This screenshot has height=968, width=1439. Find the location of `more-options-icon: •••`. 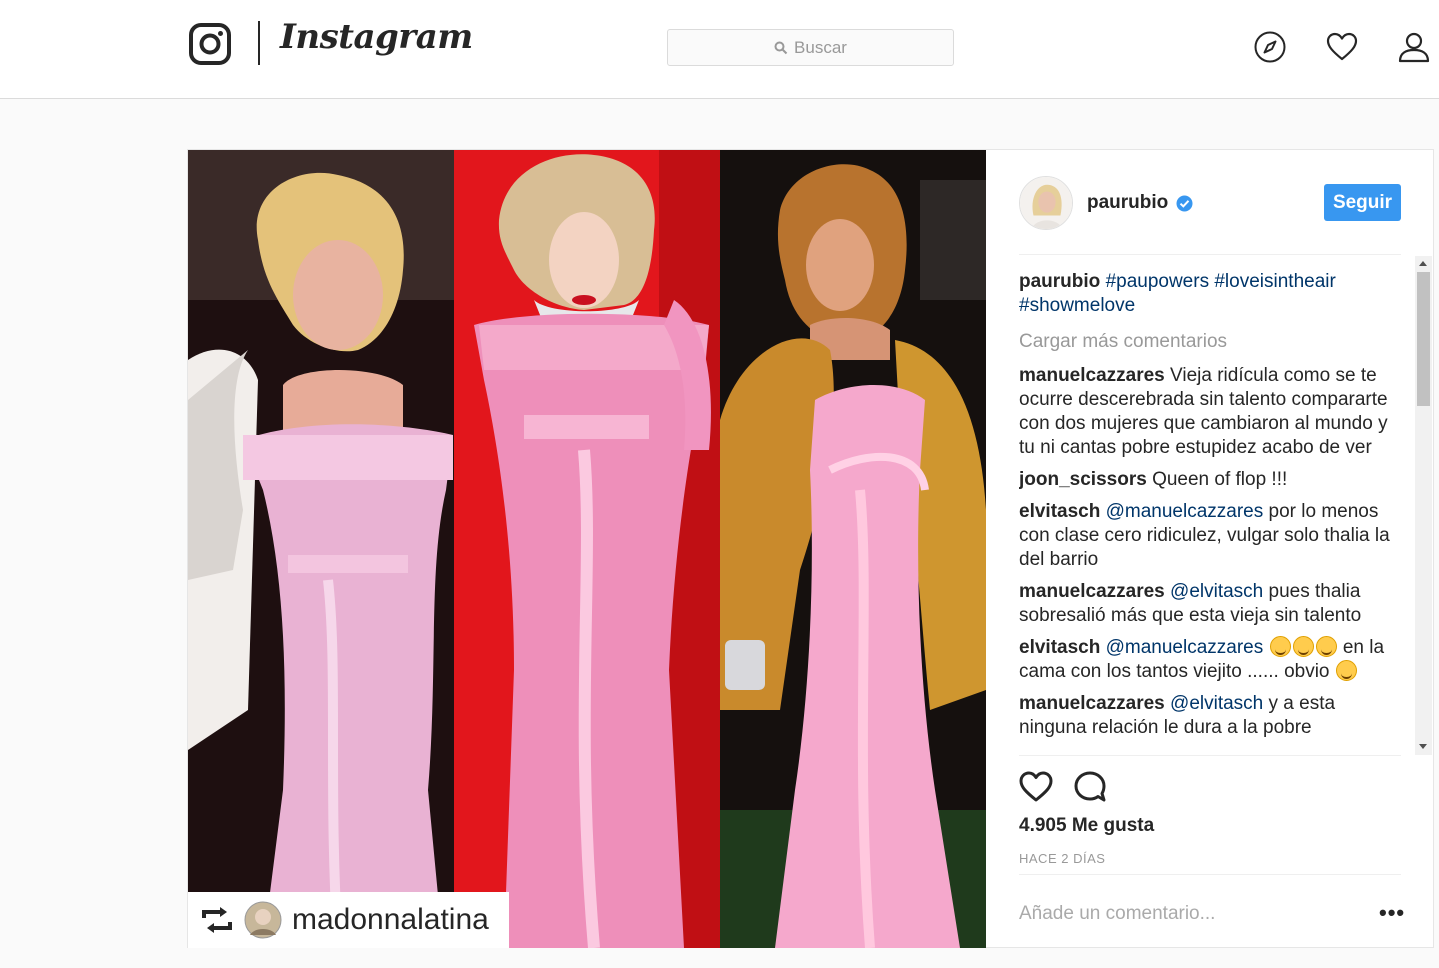

more-options-icon: ••• is located at coordinates (1392, 913).